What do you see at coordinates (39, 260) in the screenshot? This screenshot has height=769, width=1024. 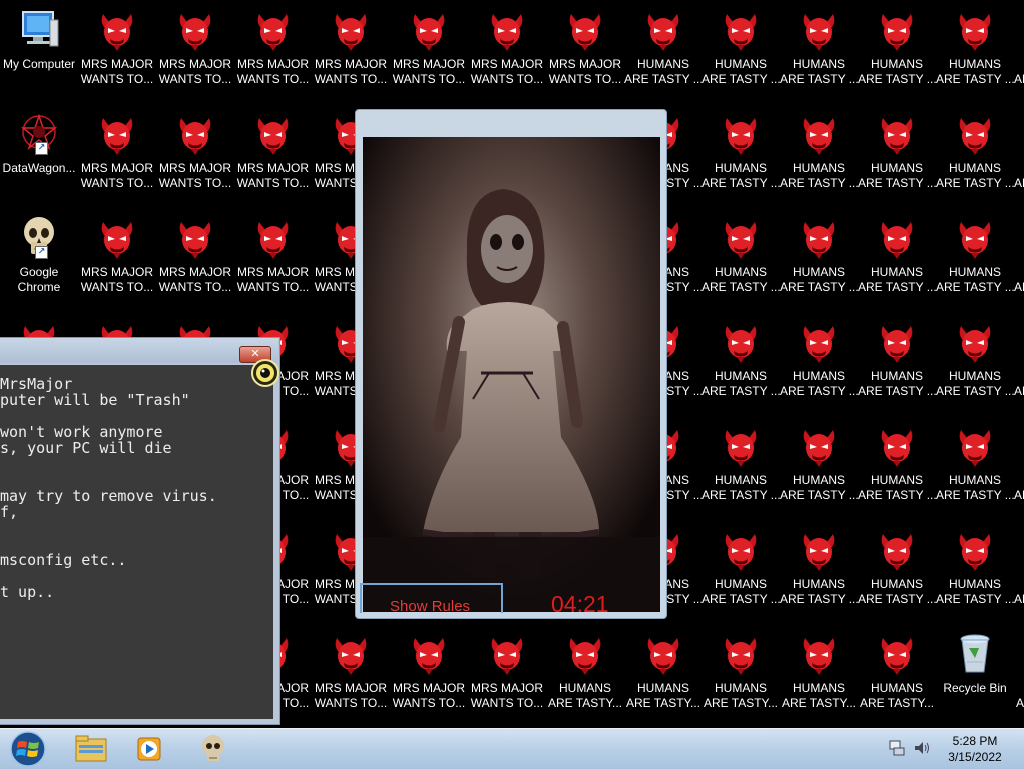 I see `desktop-icon-google-chrome: ↗ Google Chrome` at bounding box center [39, 260].